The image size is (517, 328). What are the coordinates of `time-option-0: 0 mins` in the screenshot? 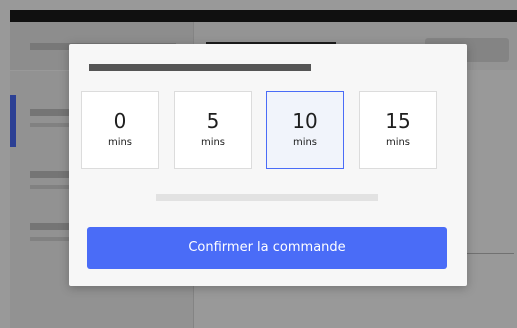 It's located at (120, 130).